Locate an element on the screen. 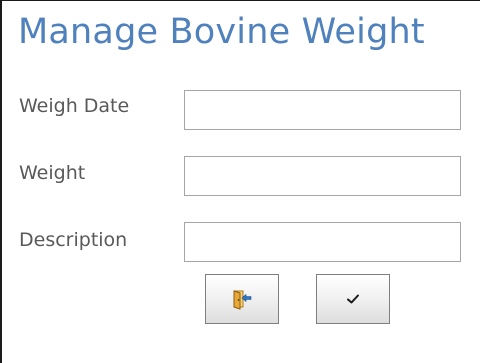  save-button is located at coordinates (353, 299).